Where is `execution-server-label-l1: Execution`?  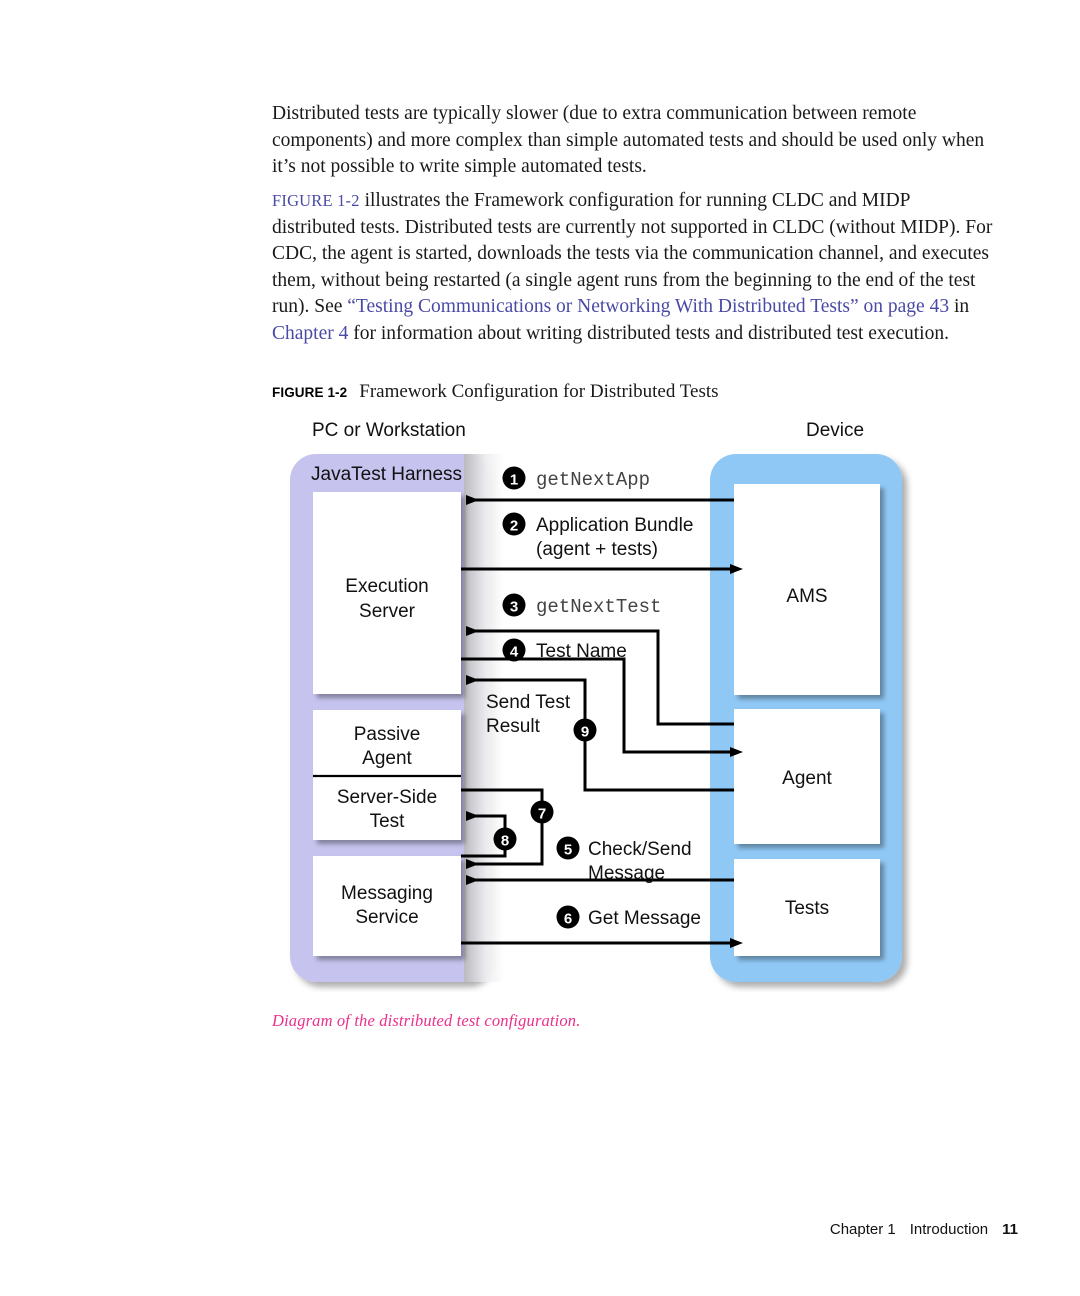 execution-server-label-l1: Execution is located at coordinates (386, 586).